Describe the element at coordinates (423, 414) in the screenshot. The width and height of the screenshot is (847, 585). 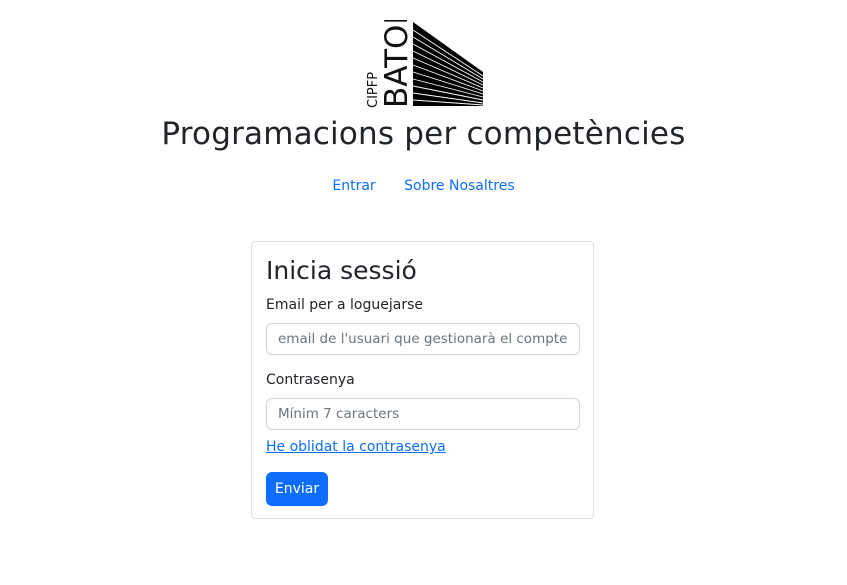
I see `password-field` at that location.